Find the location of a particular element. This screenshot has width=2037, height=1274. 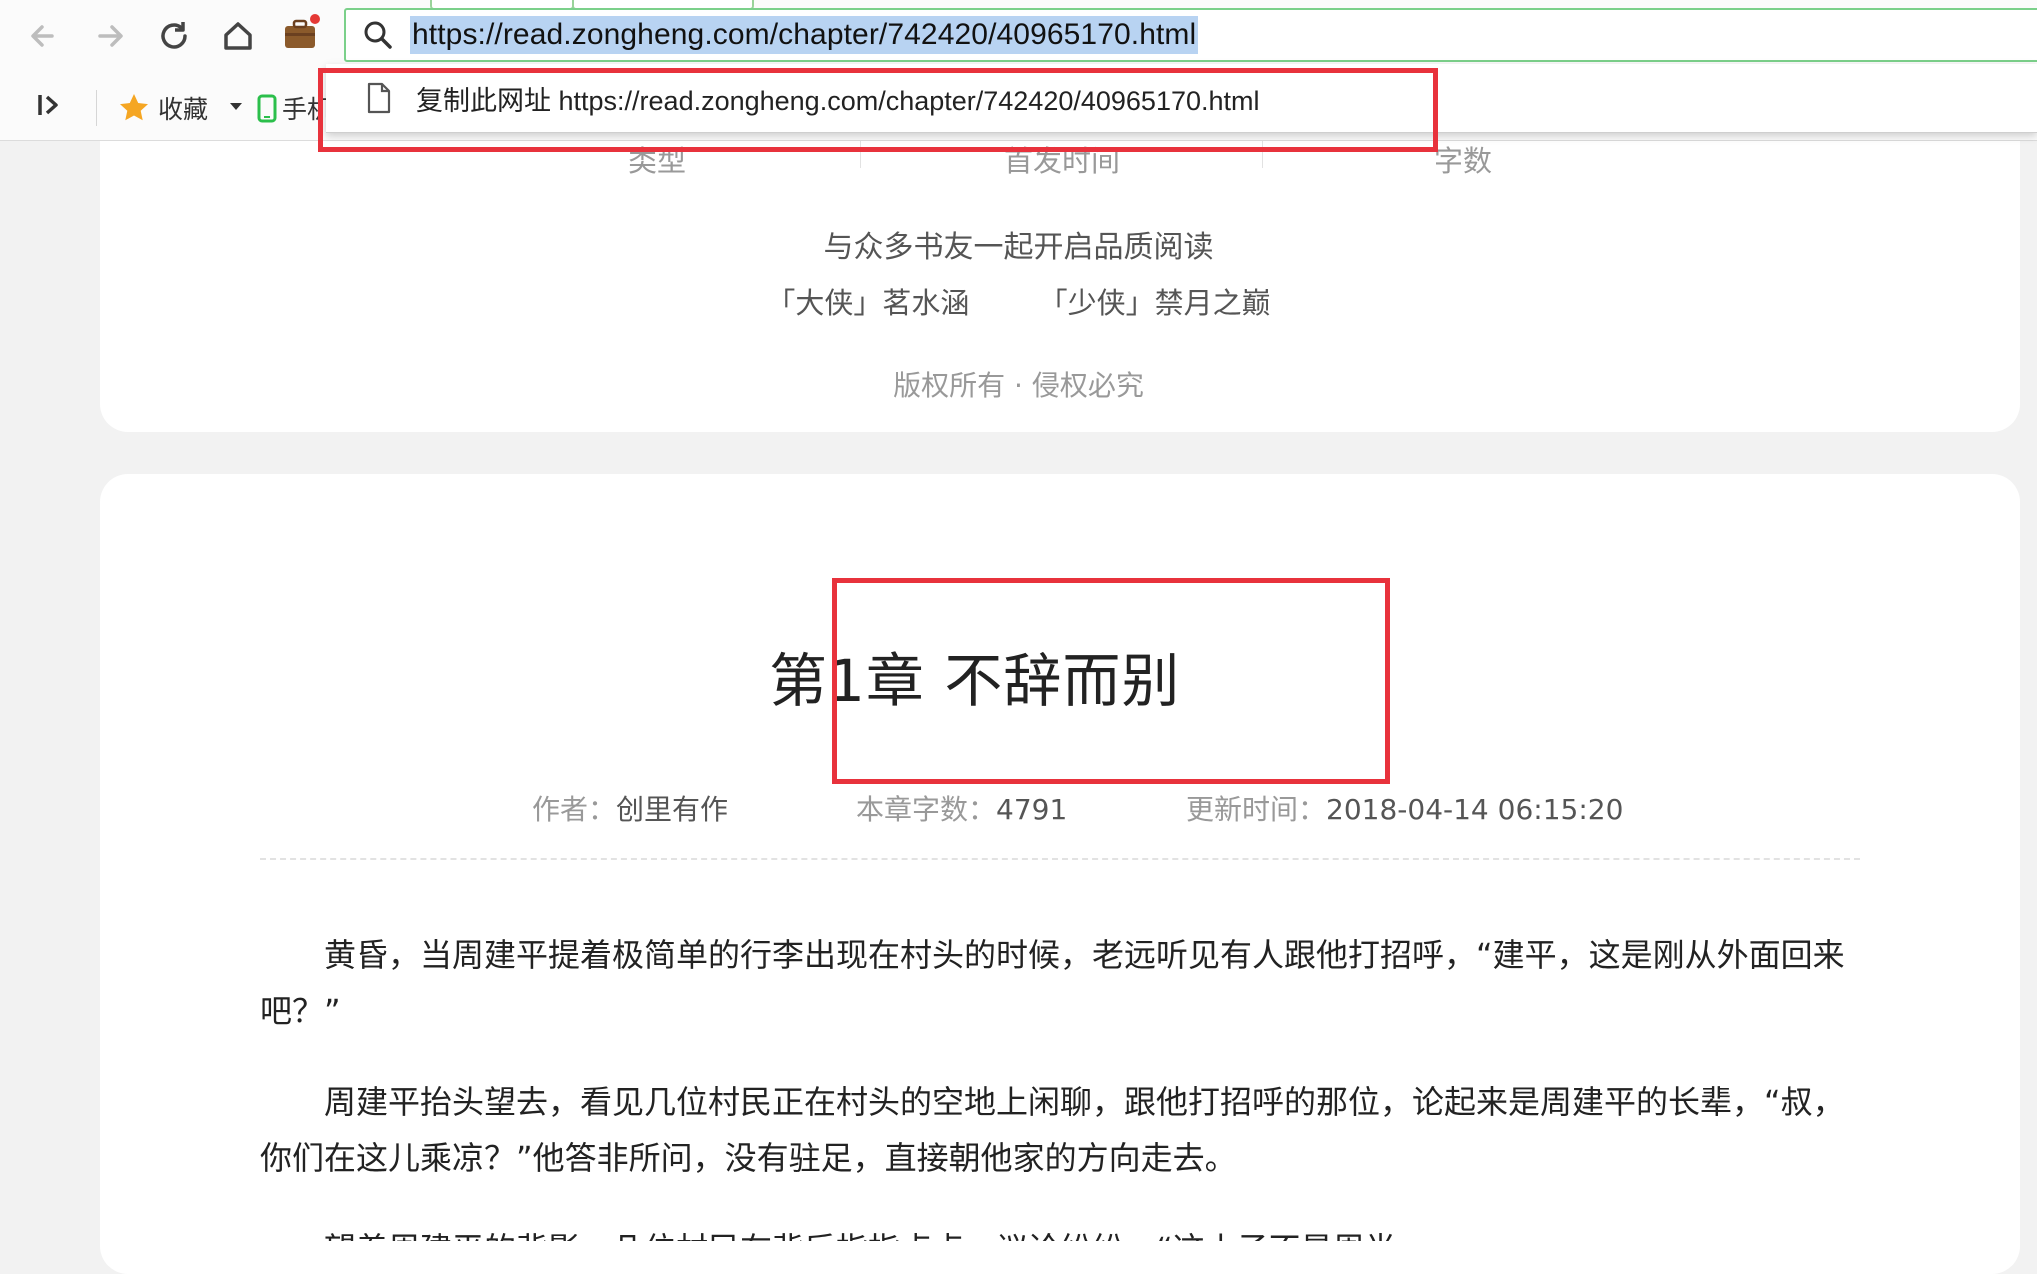

bookmark-phone-label: 手机 is located at coordinates (307, 109).